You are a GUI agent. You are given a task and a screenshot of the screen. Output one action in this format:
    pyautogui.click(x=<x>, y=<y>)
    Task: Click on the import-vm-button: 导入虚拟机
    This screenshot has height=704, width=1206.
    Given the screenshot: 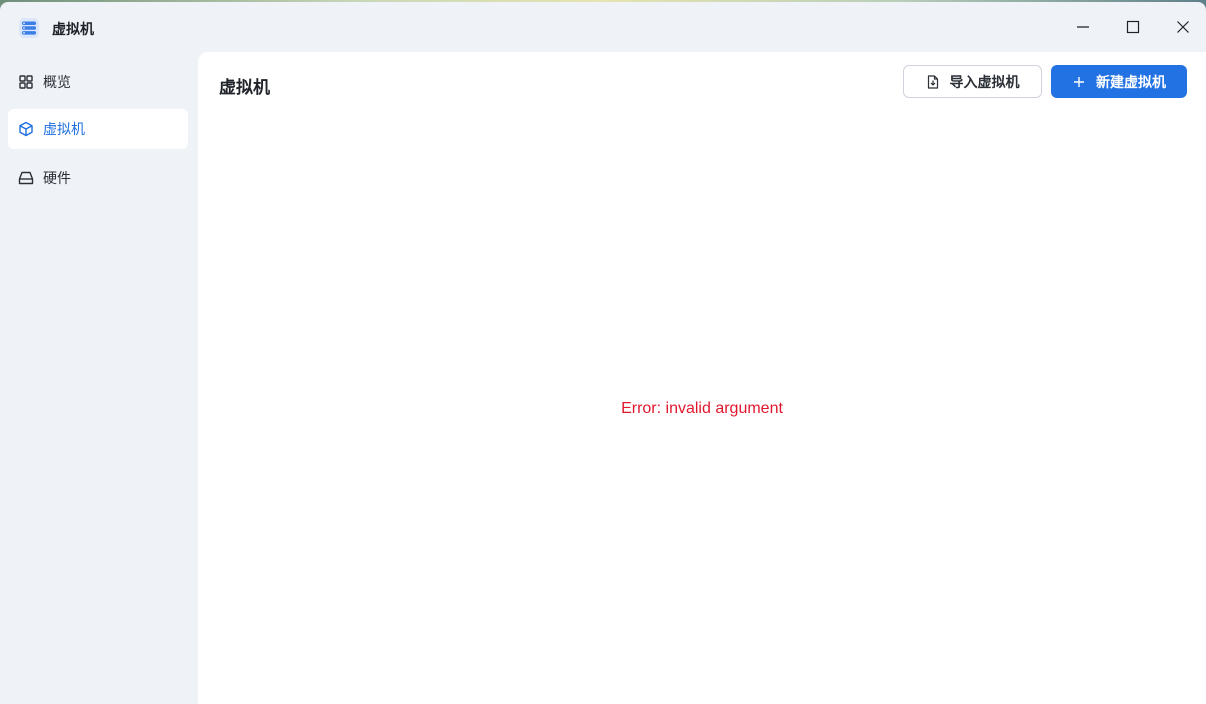 What is the action you would take?
    pyautogui.click(x=972, y=81)
    